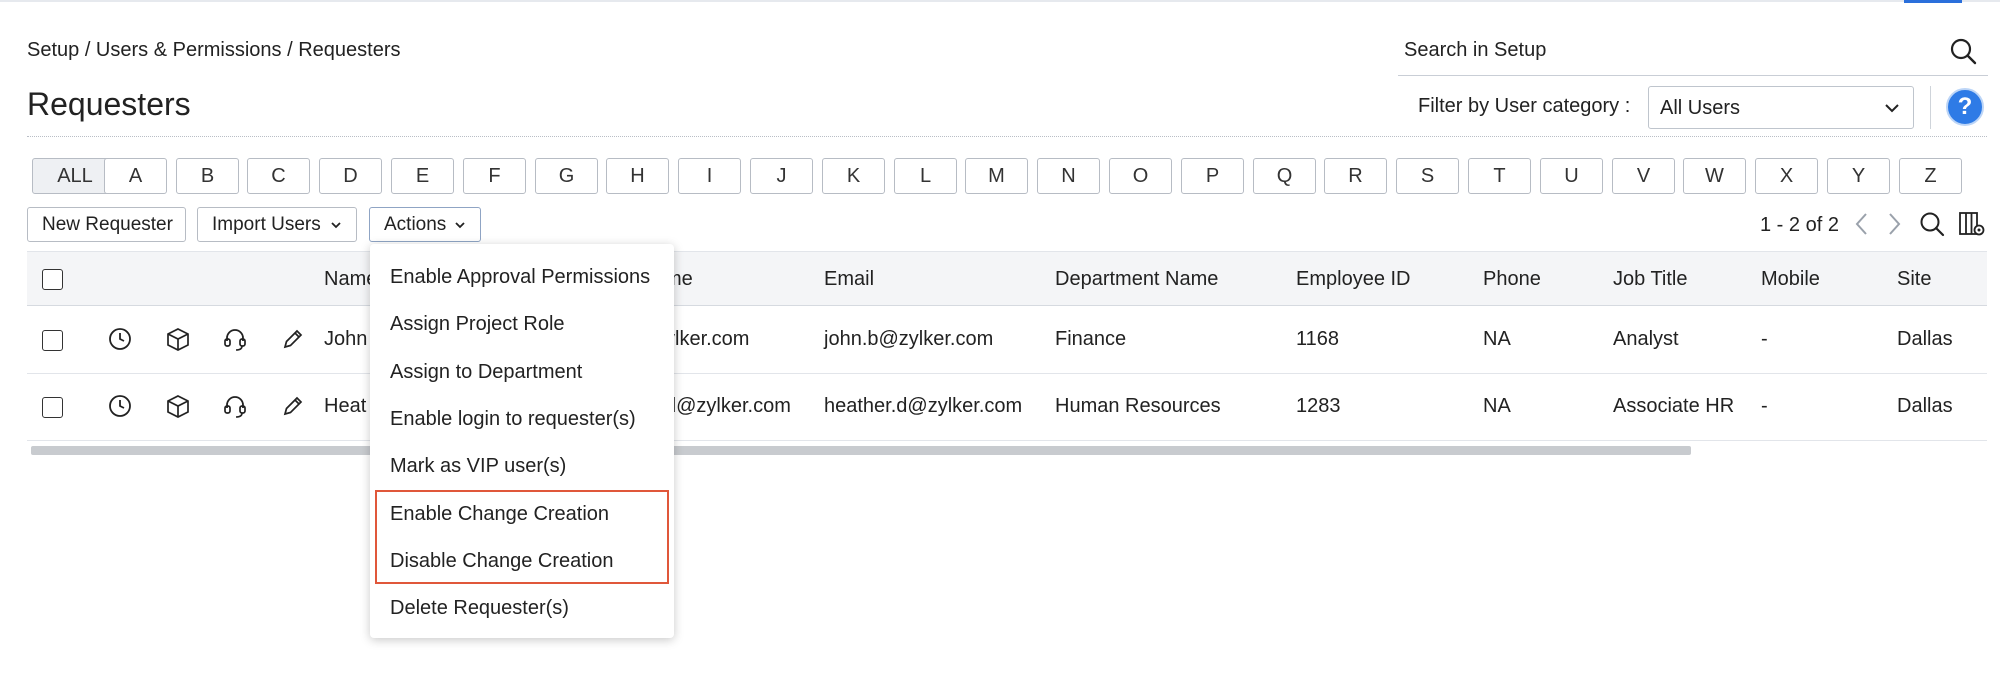 The height and width of the screenshot is (679, 2000). What do you see at coordinates (1786, 176) in the screenshot?
I see `alpha-filter-x: X` at bounding box center [1786, 176].